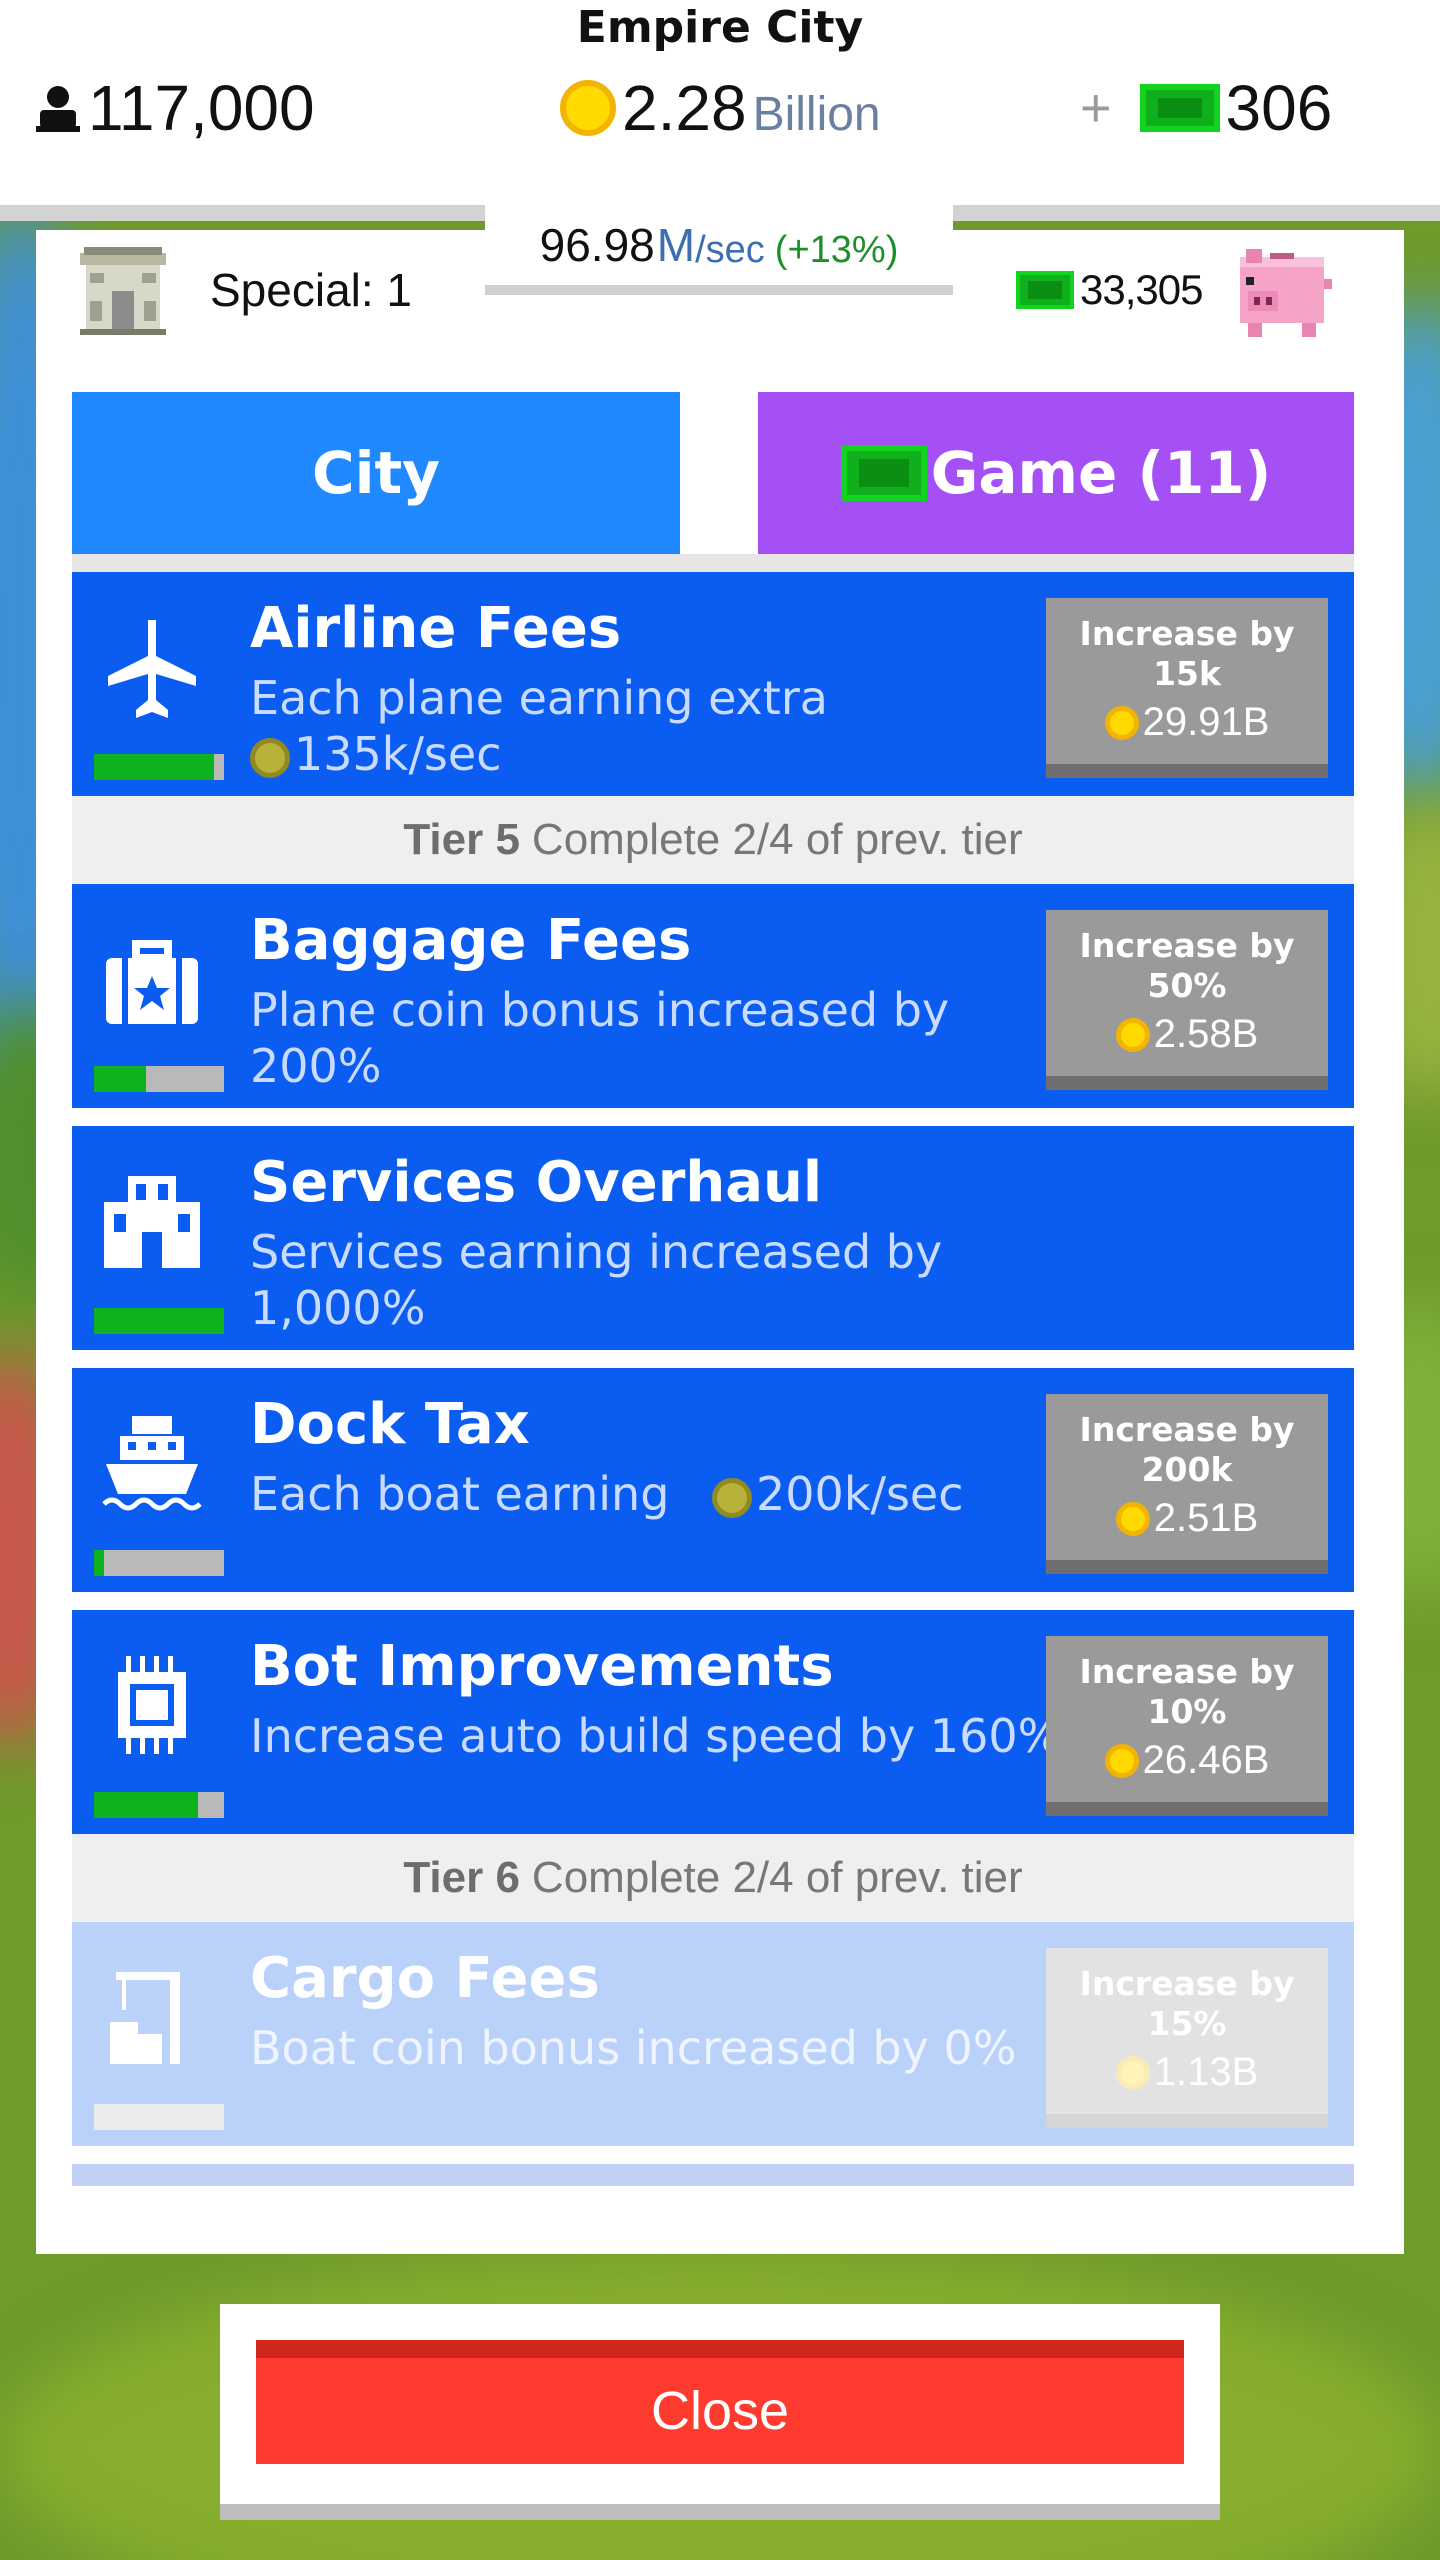  Describe the element at coordinates (152, 1705) in the screenshot. I see `chip-icon` at that location.